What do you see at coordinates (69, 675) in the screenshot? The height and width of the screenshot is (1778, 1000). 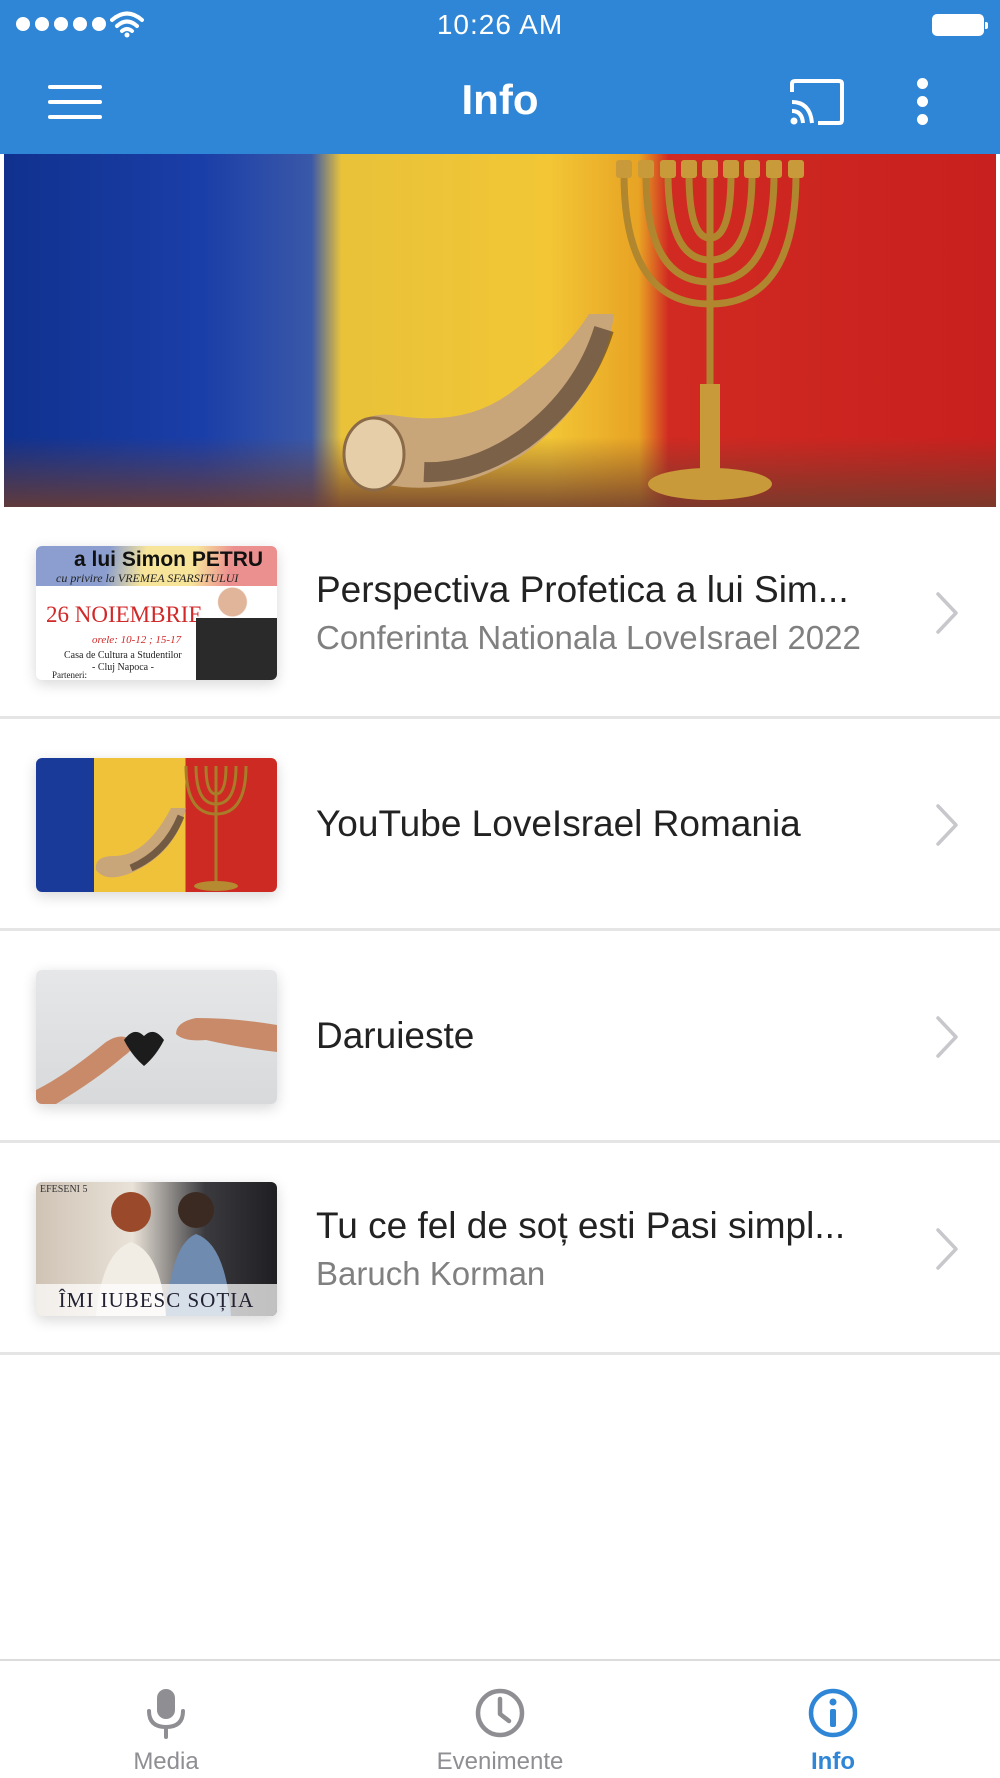 I see `thumb-text: Parteneri:` at bounding box center [69, 675].